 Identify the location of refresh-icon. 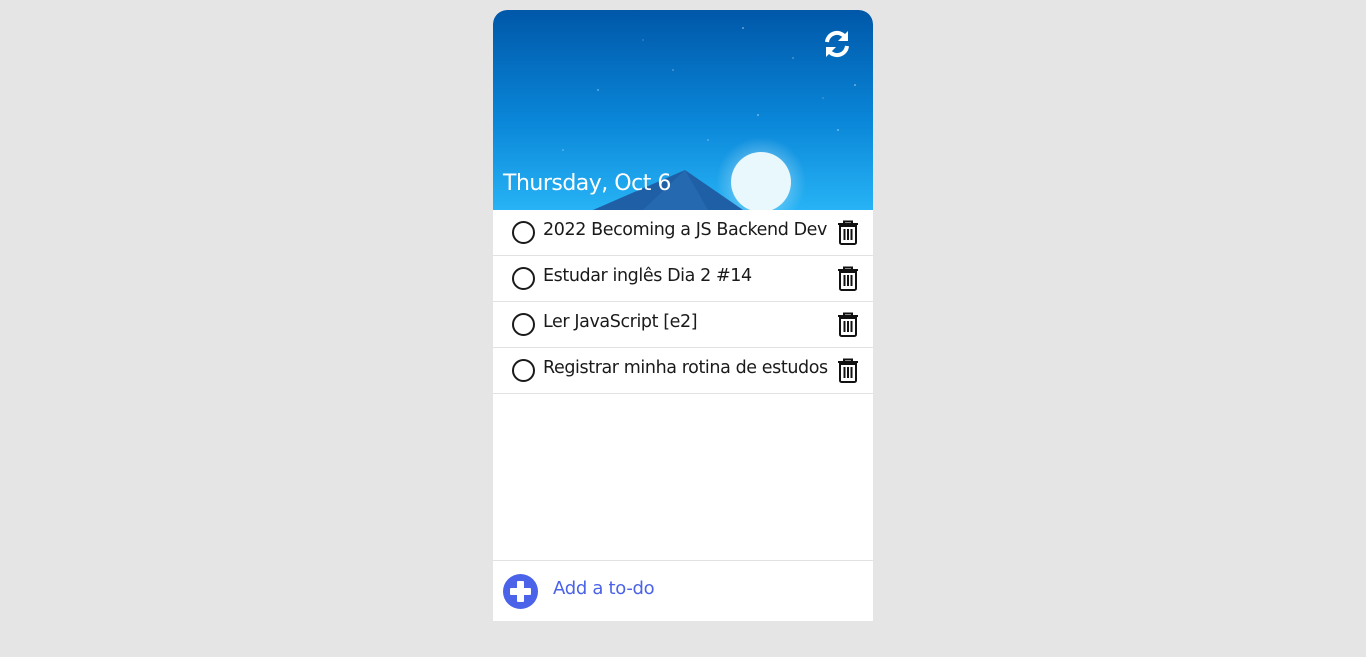
(837, 44).